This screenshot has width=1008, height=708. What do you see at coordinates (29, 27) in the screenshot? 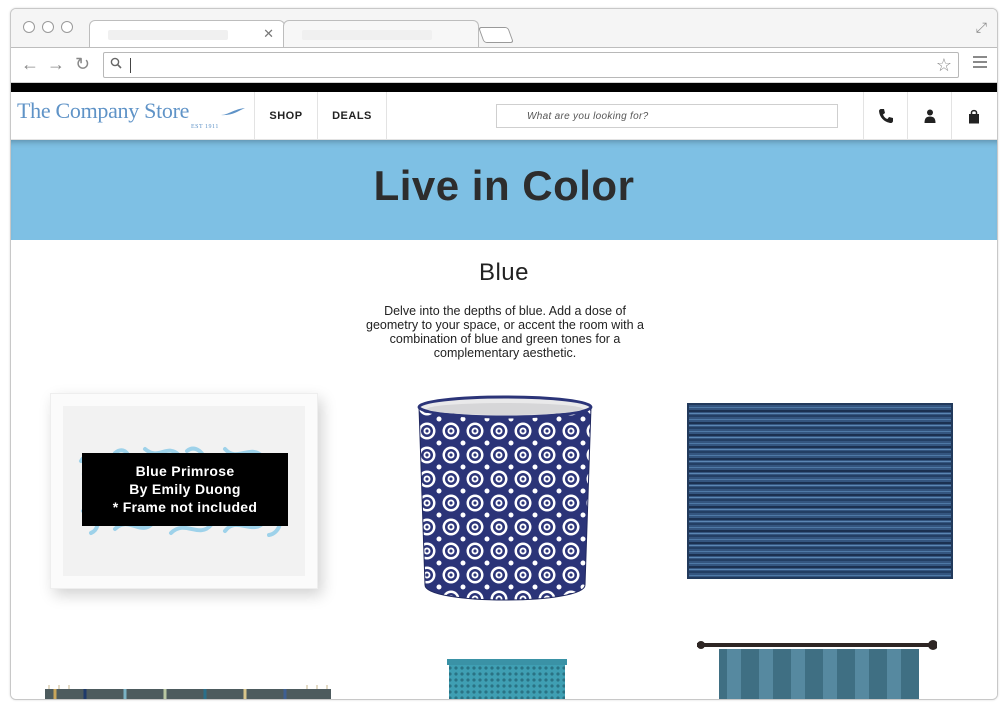
I see `window-close-dot` at bounding box center [29, 27].